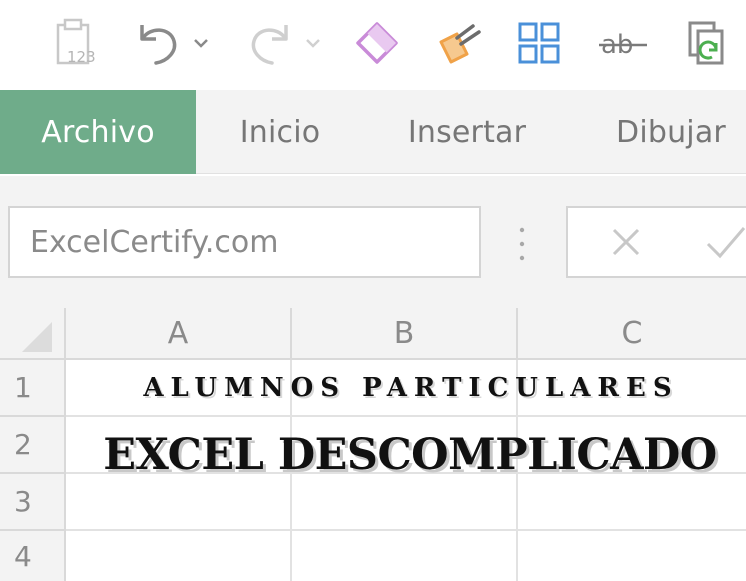 Image resolution: width=746 pixels, height=581 pixels. I want to click on eraser-icon, so click(377, 43).